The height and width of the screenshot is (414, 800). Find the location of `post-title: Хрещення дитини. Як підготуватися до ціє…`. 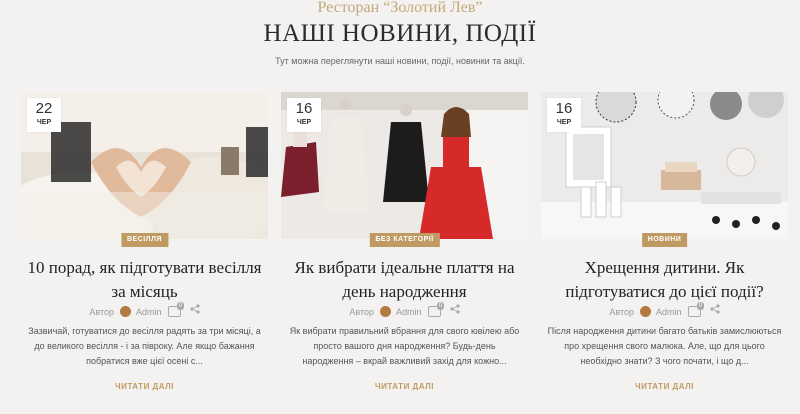

post-title: Хрещення дитини. Як підготуватися до ціє… is located at coordinates (664, 280).